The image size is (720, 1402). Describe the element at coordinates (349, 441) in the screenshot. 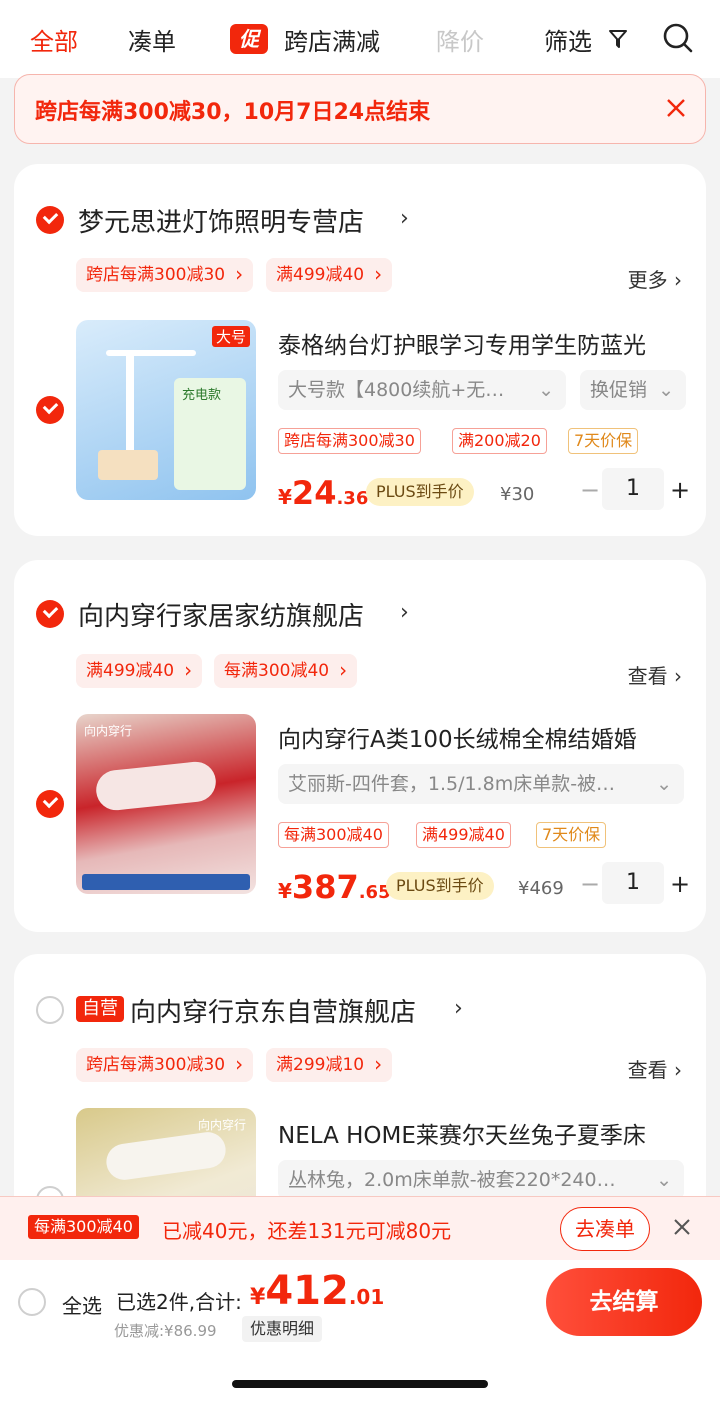

I see `product-promo-tag: 跨店每满300减30` at that location.